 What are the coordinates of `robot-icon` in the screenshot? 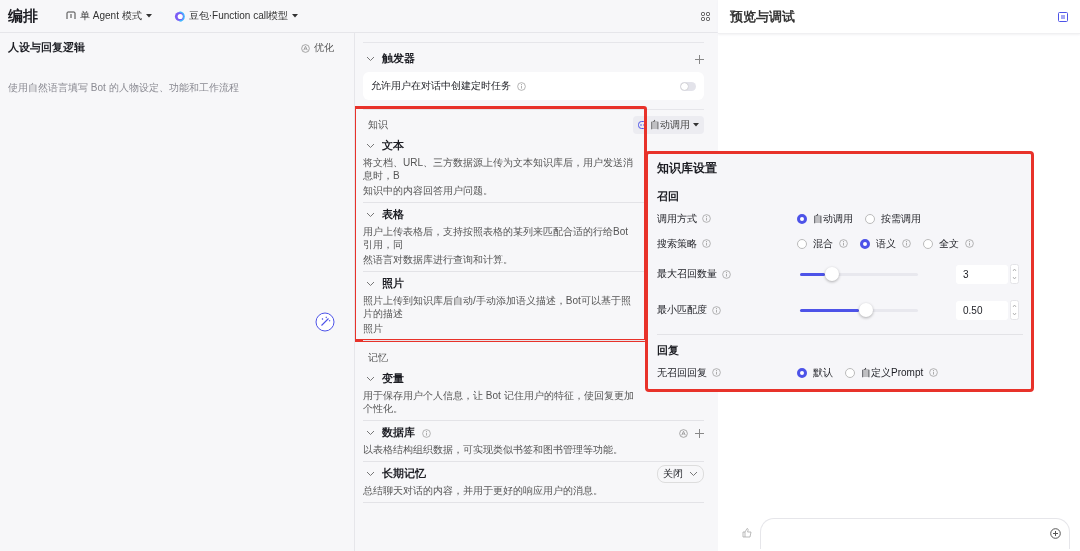 It's located at (642, 125).